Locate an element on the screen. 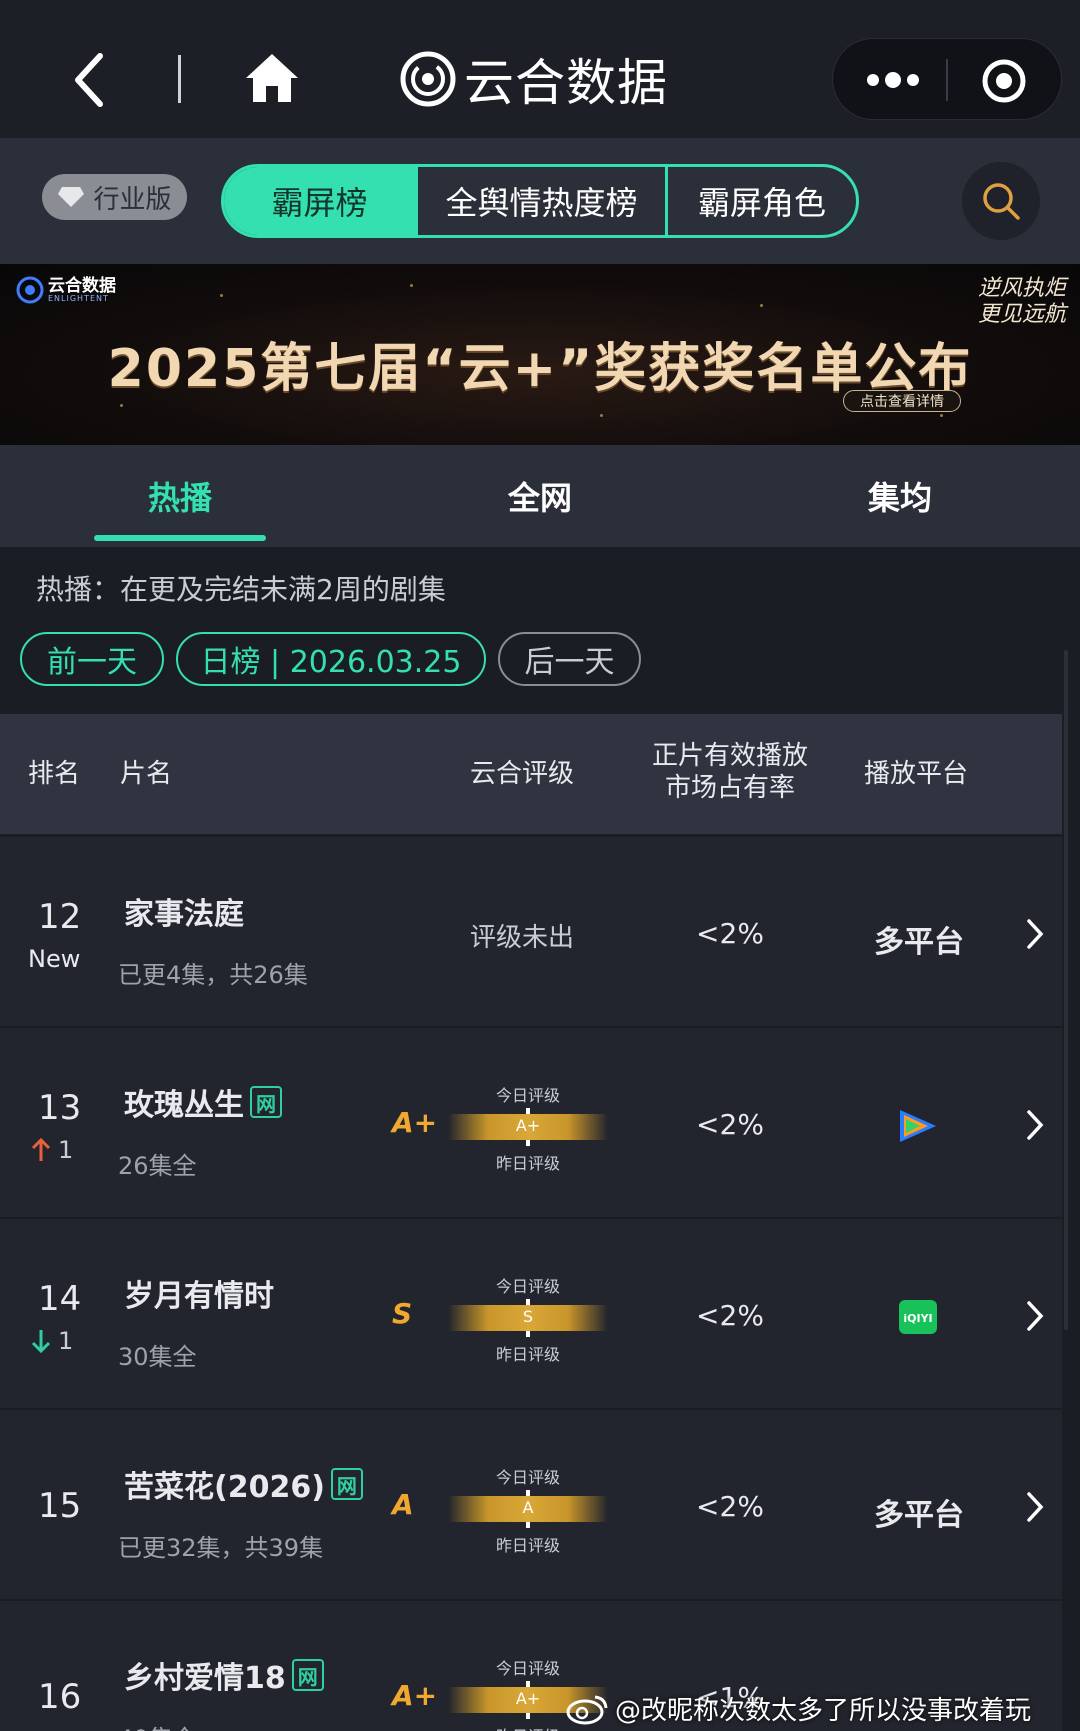  weibo-icon is located at coordinates (587, 1709).